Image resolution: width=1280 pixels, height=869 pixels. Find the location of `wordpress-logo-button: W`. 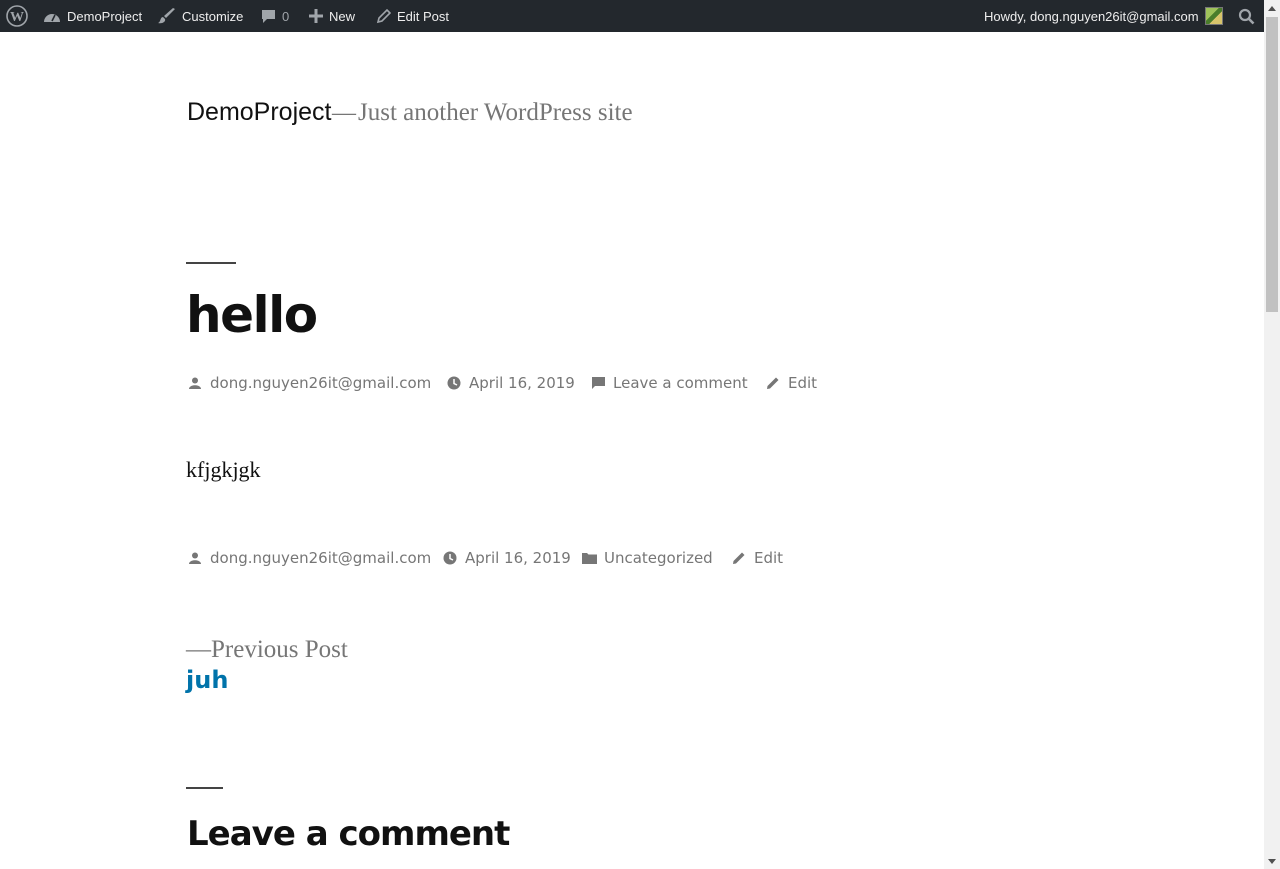

wordpress-logo-button: W is located at coordinates (17, 16).